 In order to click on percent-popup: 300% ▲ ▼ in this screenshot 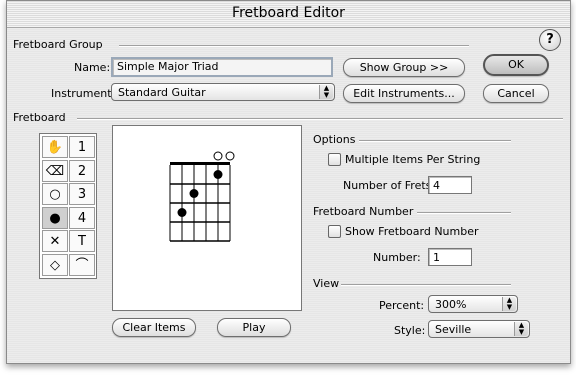, I will do `click(473, 304)`.